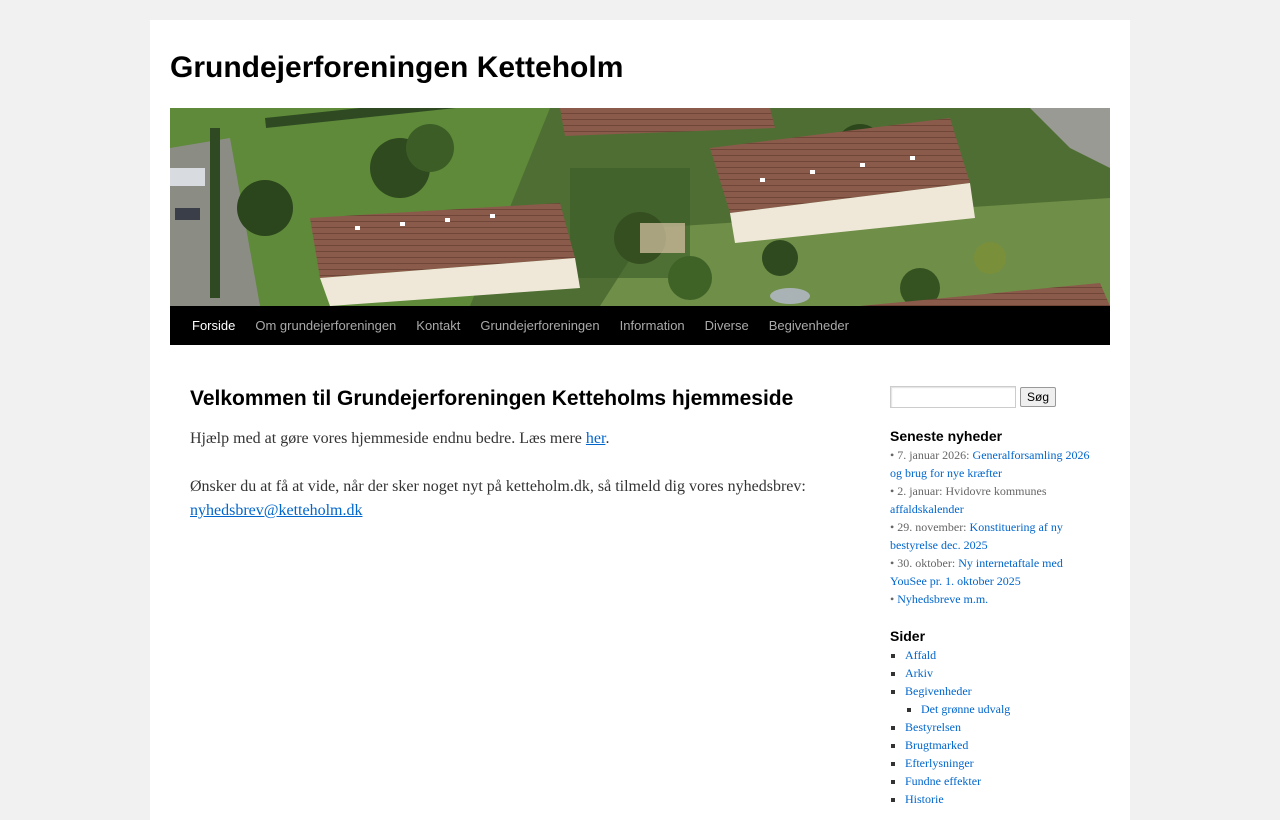 The width and height of the screenshot is (1280, 820). What do you see at coordinates (924, 563) in the screenshot?
I see `news-date: • 30. oktober:` at bounding box center [924, 563].